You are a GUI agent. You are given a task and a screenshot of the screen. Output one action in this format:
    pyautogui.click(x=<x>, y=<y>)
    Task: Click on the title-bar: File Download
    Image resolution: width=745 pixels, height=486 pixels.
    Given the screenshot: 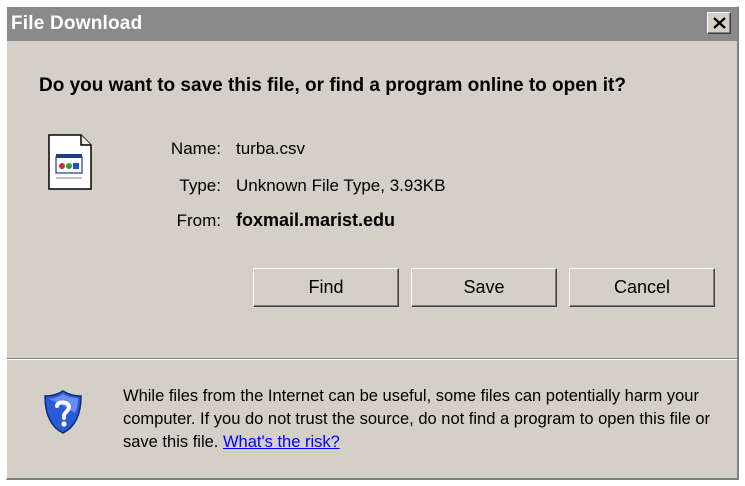 What is the action you would take?
    pyautogui.click(x=372, y=24)
    